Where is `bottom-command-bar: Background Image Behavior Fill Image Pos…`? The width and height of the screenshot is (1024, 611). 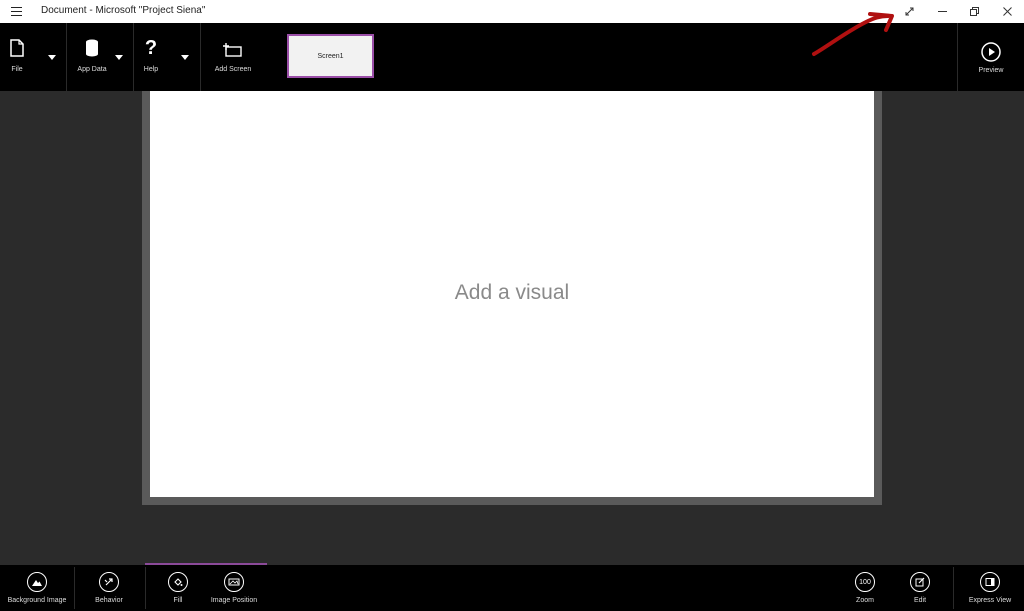
bottom-command-bar: Background Image Behavior Fill Image Pos… is located at coordinates (512, 588).